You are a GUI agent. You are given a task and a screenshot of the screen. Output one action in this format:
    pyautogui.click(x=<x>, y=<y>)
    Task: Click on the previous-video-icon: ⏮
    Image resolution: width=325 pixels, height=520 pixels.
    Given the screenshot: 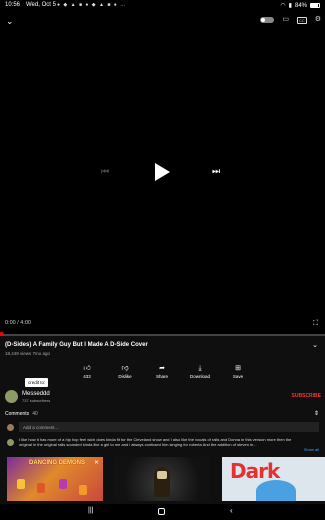 What is the action you would take?
    pyautogui.click(x=105, y=171)
    